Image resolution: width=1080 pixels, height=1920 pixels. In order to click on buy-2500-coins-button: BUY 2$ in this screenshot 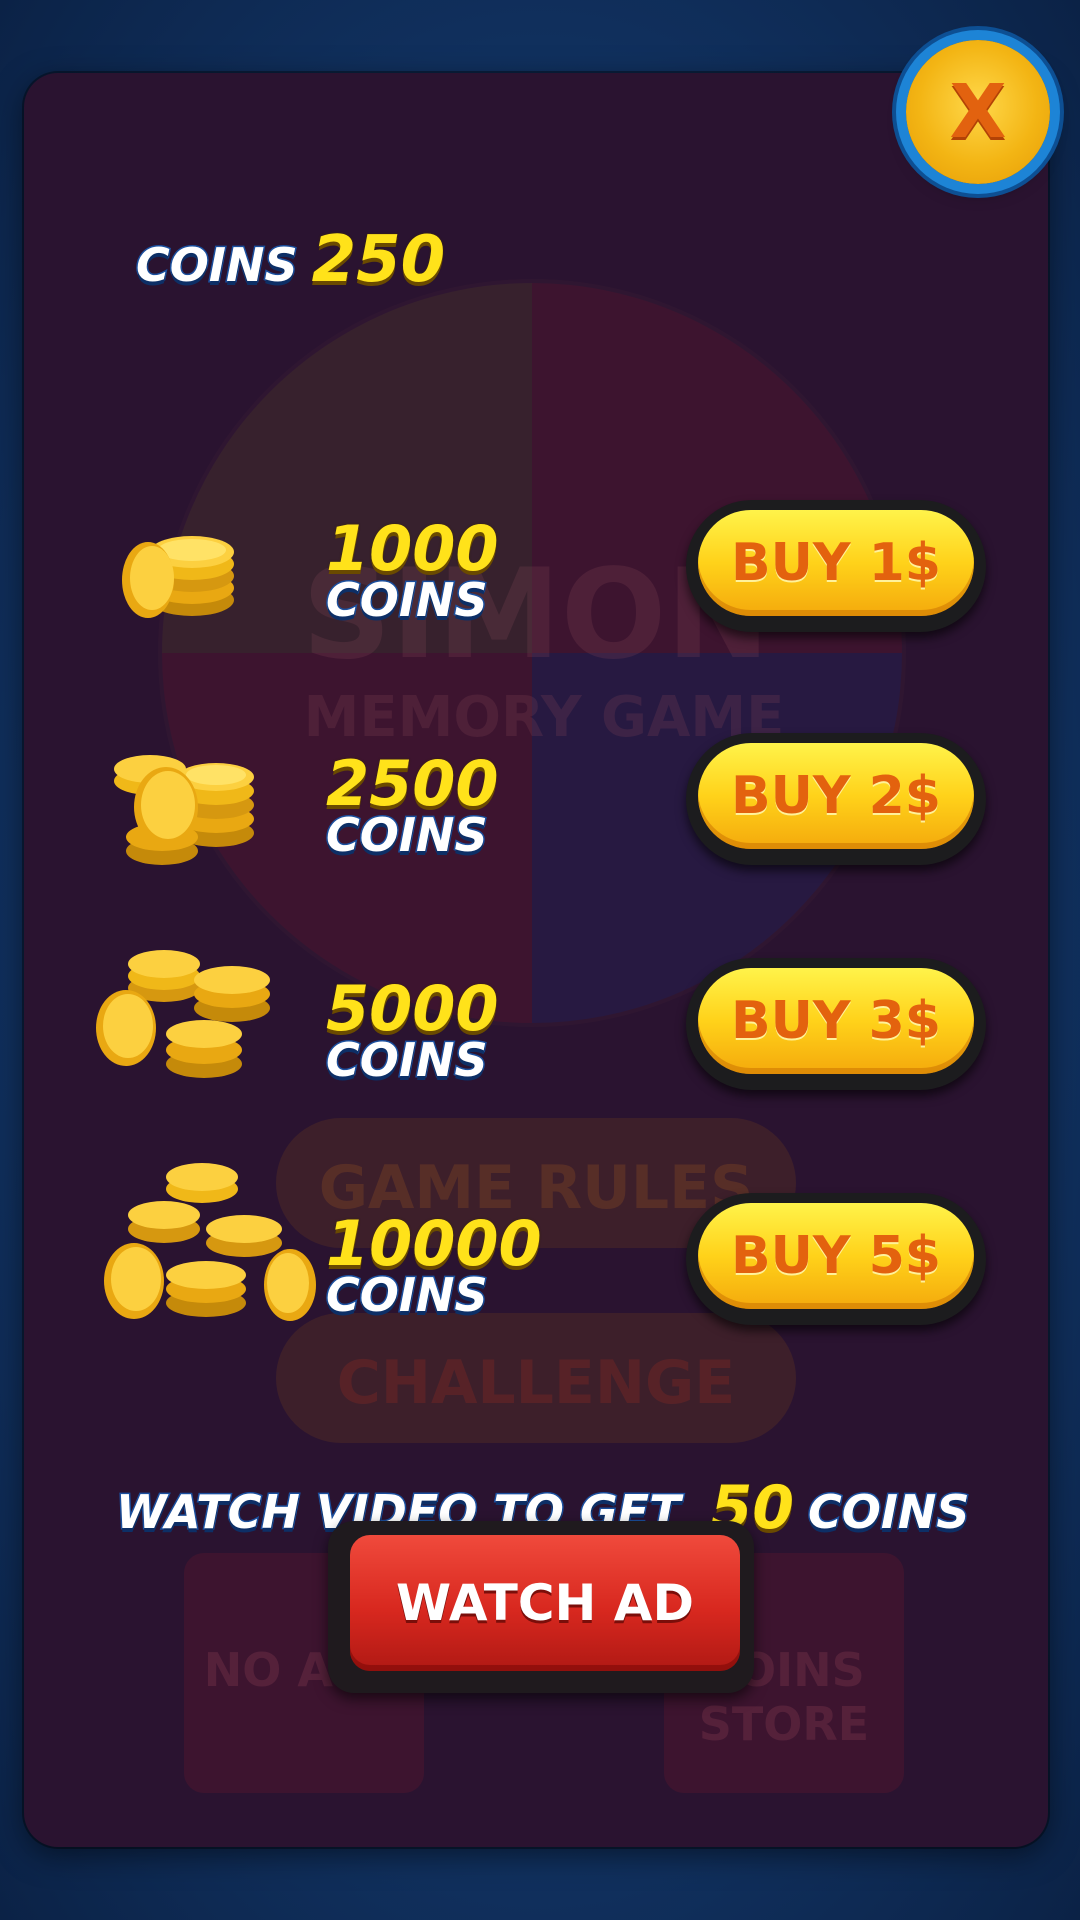, I will do `click(836, 799)`.